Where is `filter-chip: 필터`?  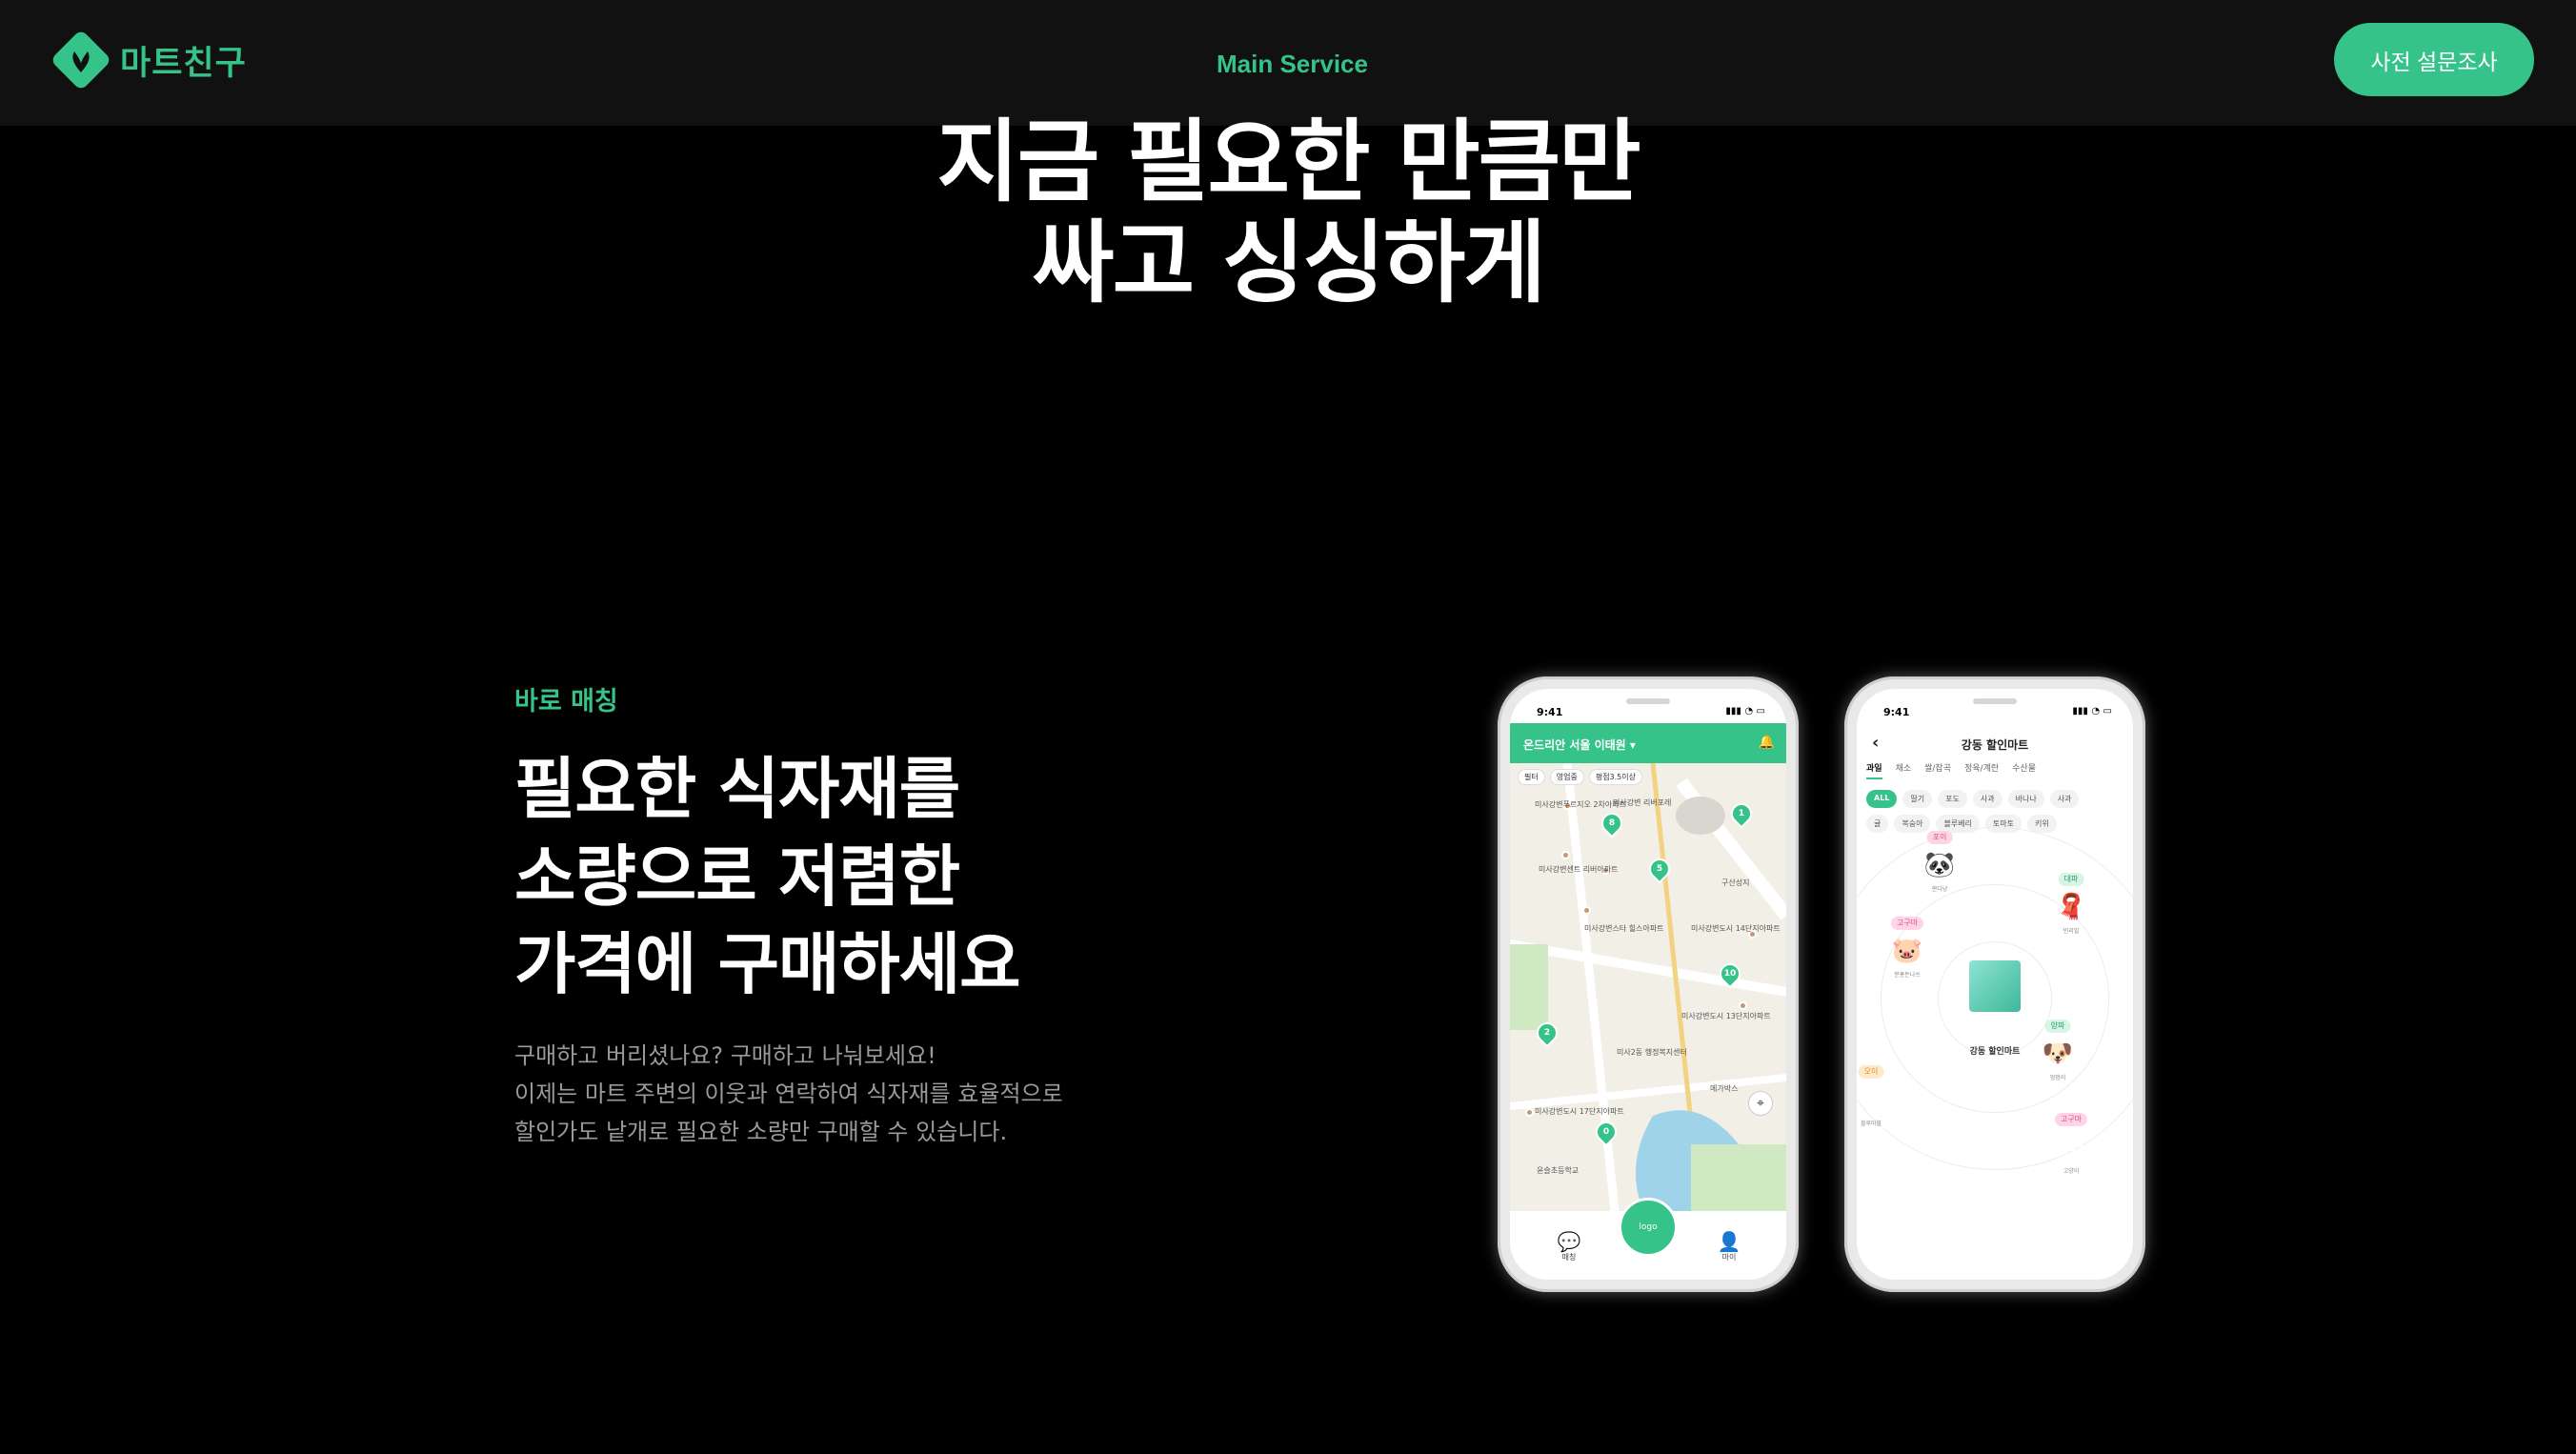 filter-chip: 필터 is located at coordinates (1532, 777).